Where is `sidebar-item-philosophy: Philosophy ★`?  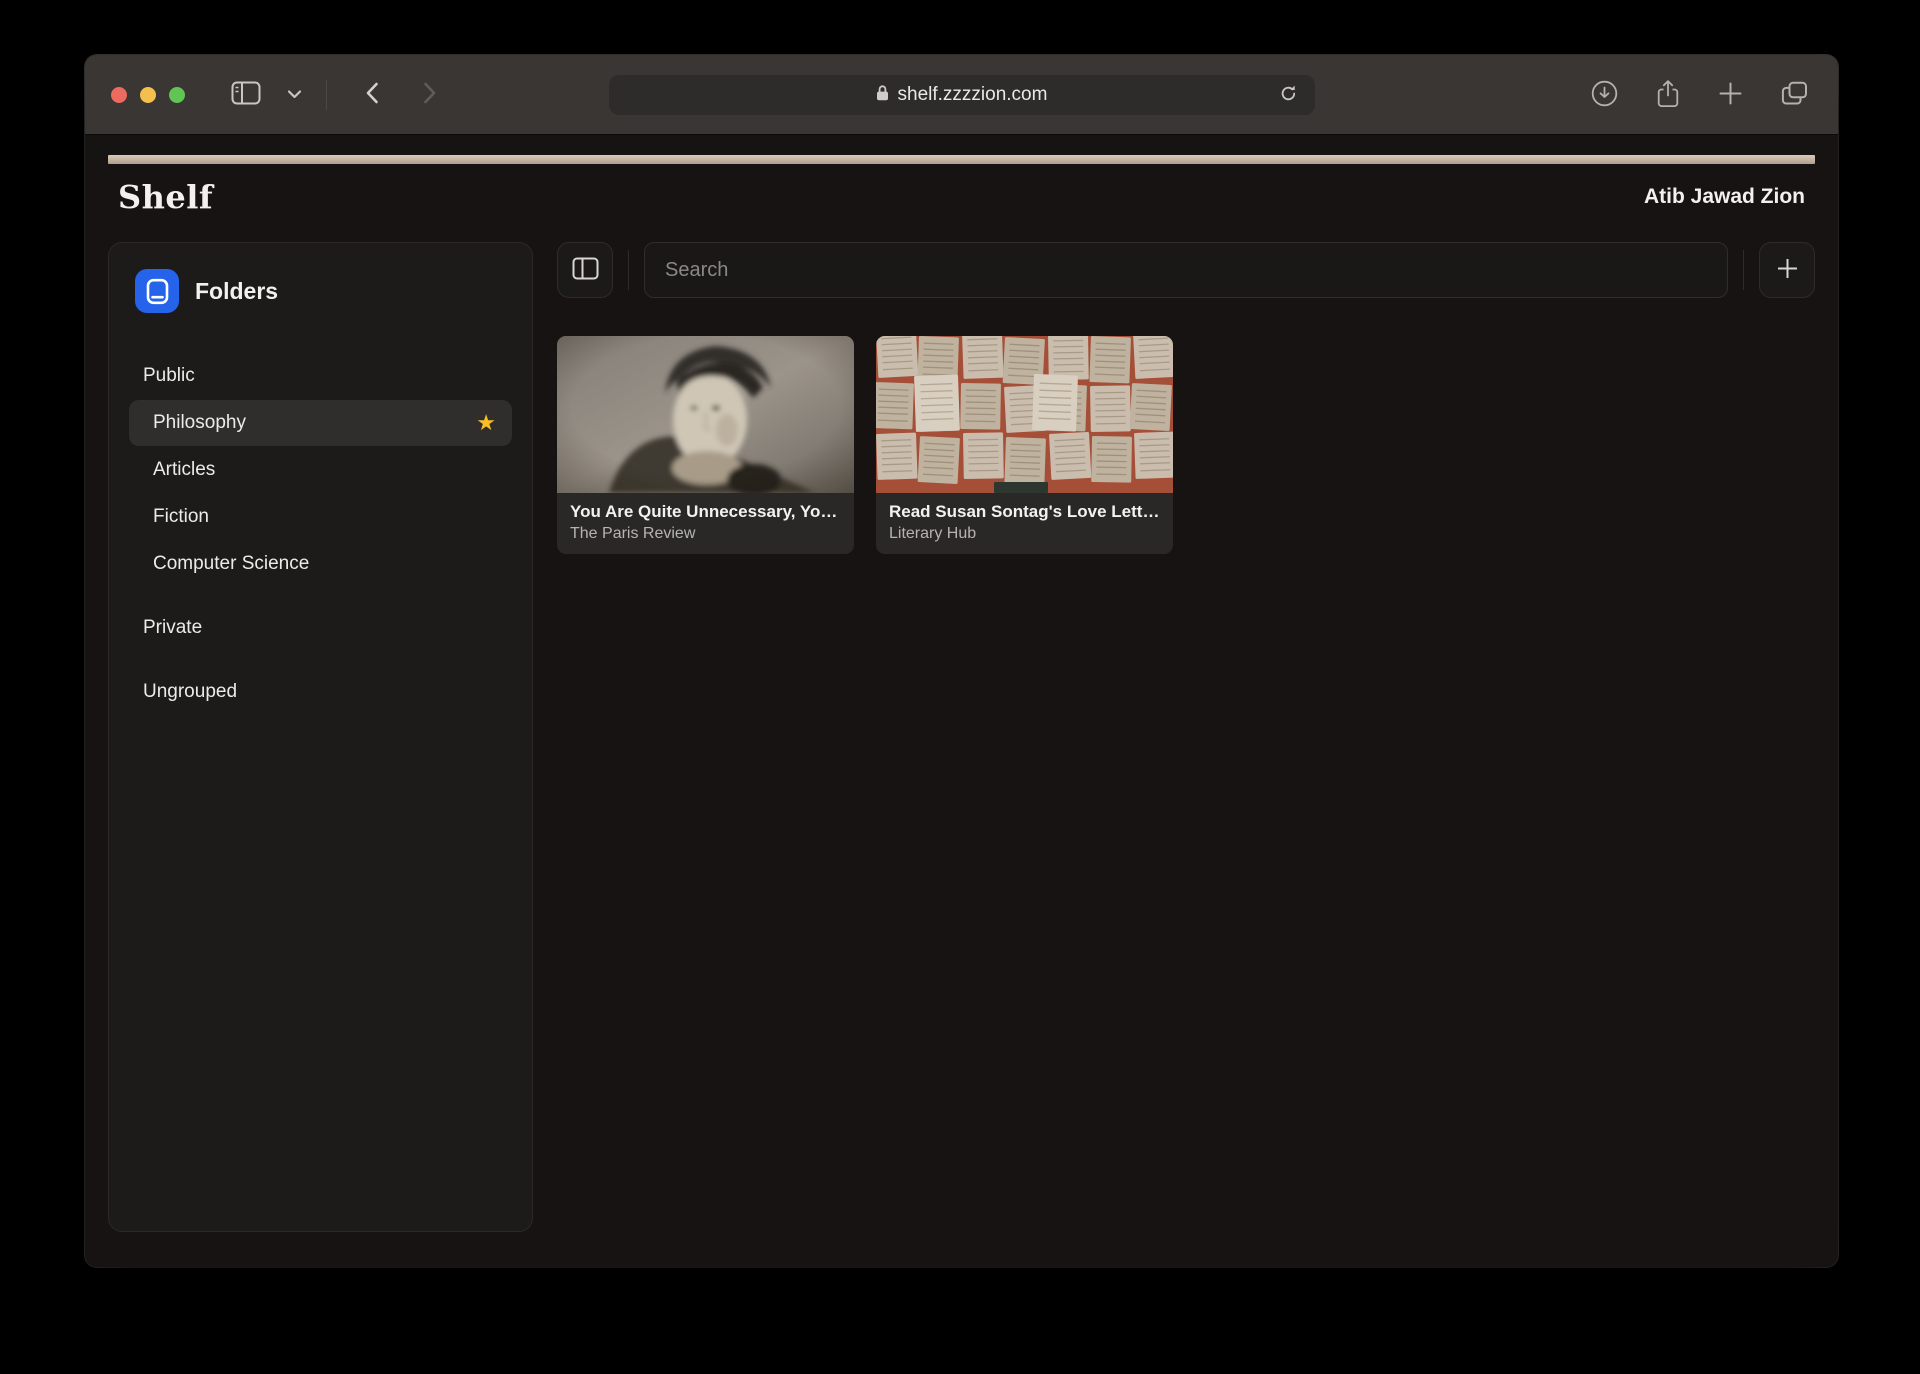
sidebar-item-philosophy: Philosophy ★ is located at coordinates (320, 423).